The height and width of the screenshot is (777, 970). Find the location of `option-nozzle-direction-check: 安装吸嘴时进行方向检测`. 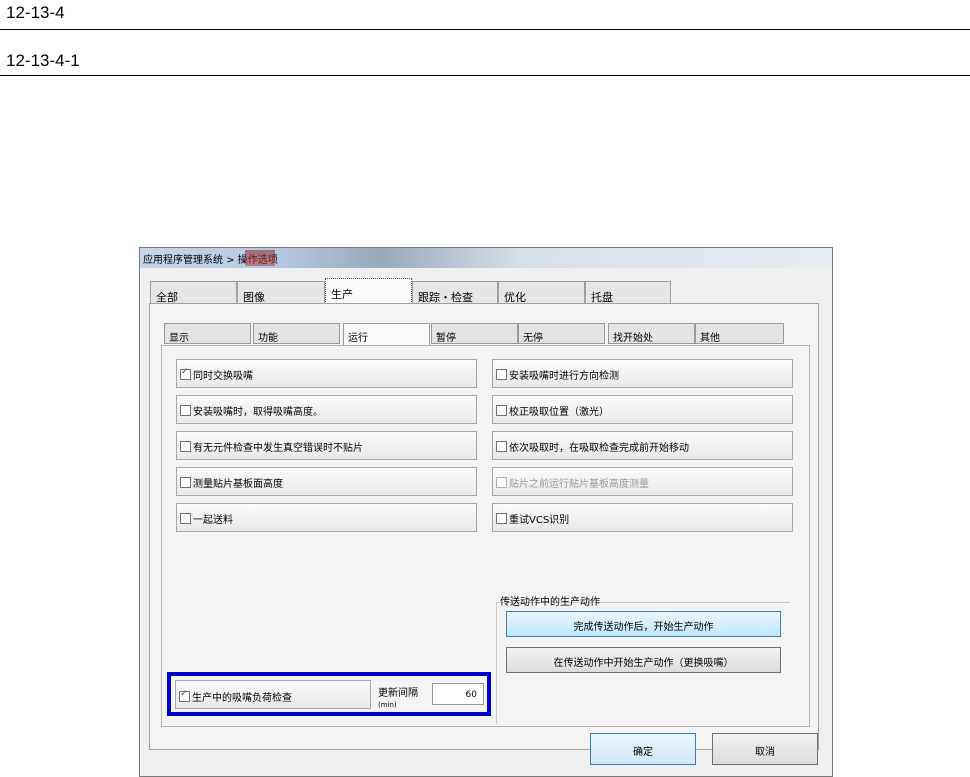

option-nozzle-direction-check: 安装吸嘴时进行方向检测 is located at coordinates (642, 373).